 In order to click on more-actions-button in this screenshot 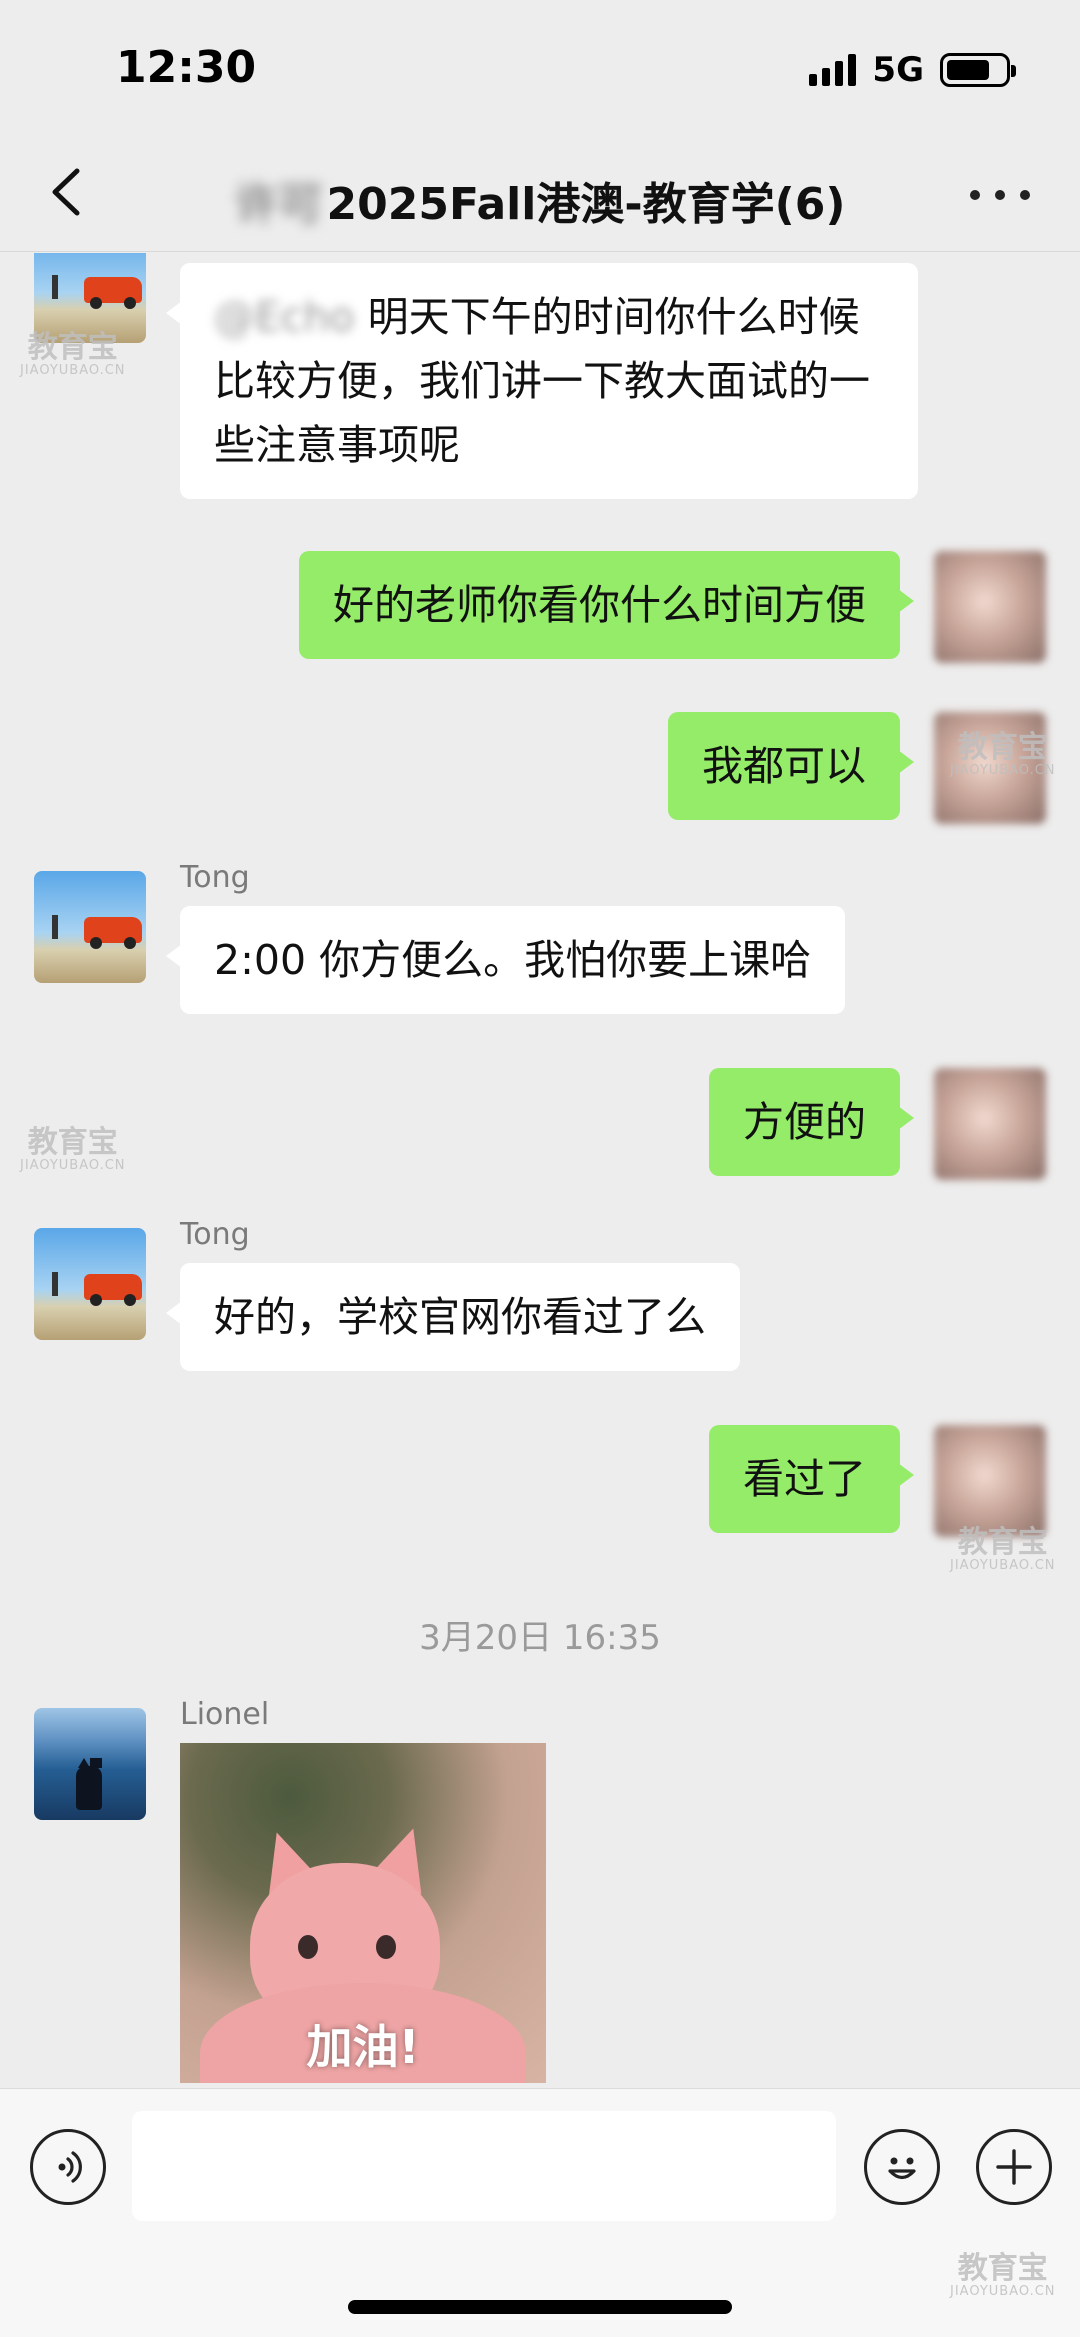, I will do `click(1014, 2167)`.